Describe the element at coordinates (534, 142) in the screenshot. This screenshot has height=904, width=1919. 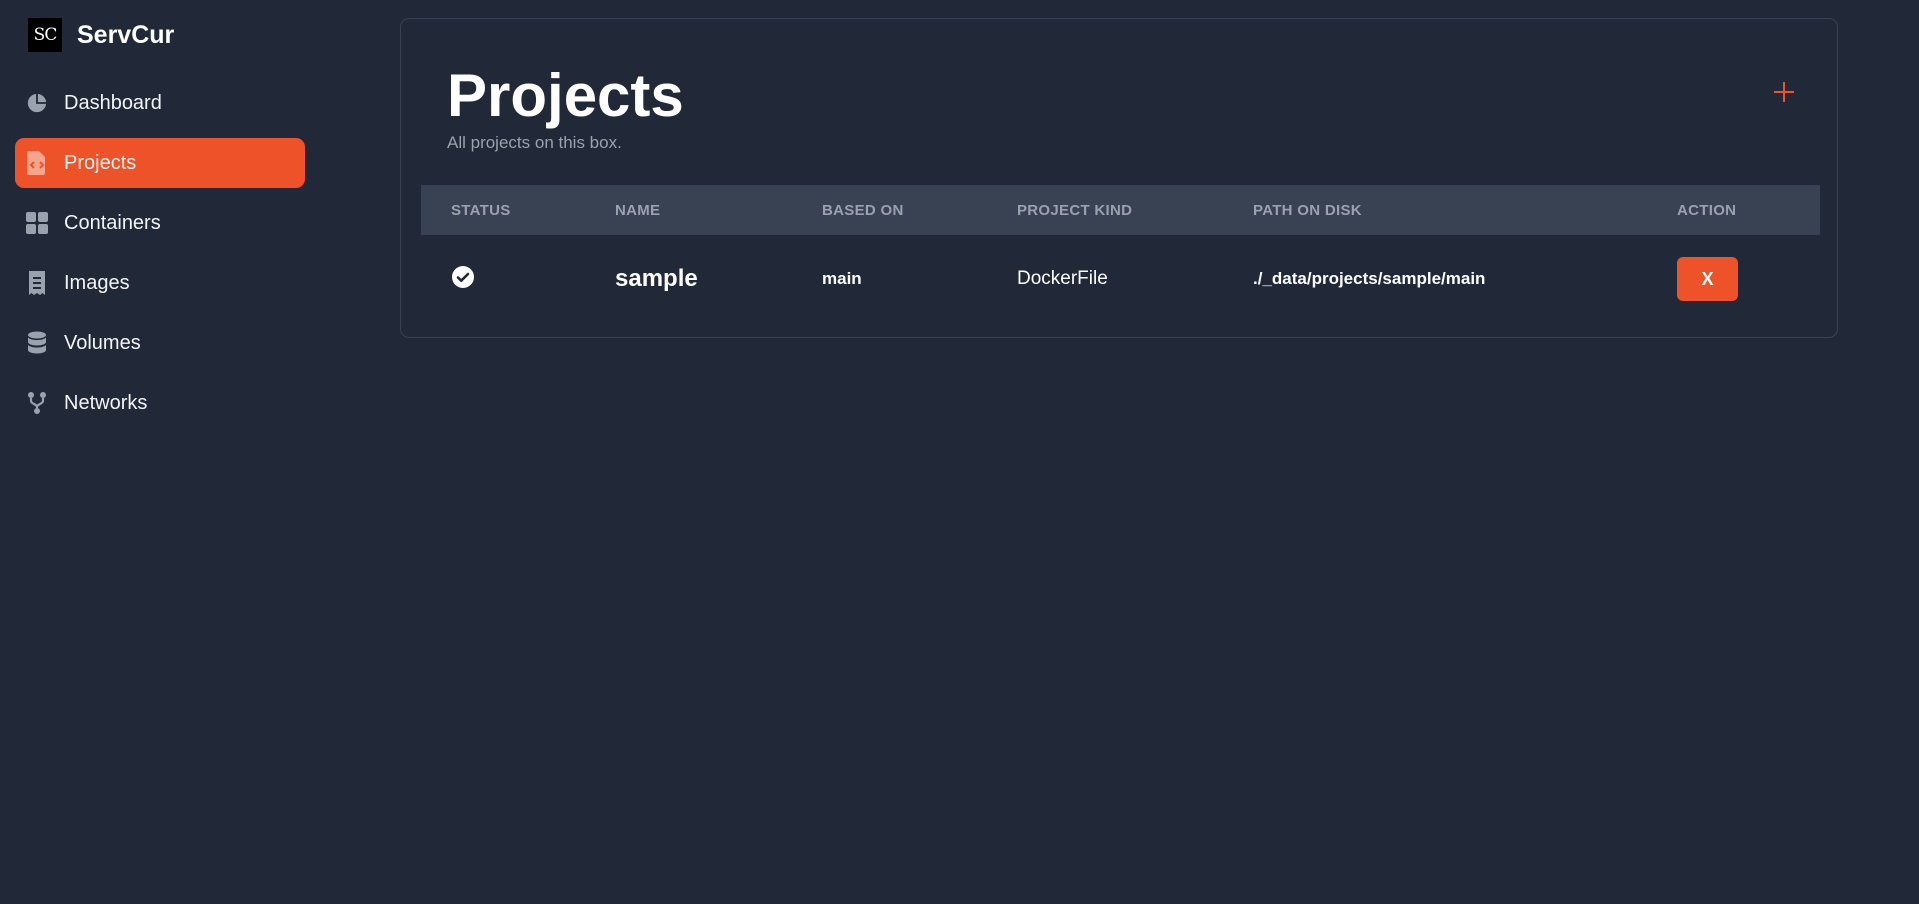
I see `page-subtitle: All projects on this box.` at that location.